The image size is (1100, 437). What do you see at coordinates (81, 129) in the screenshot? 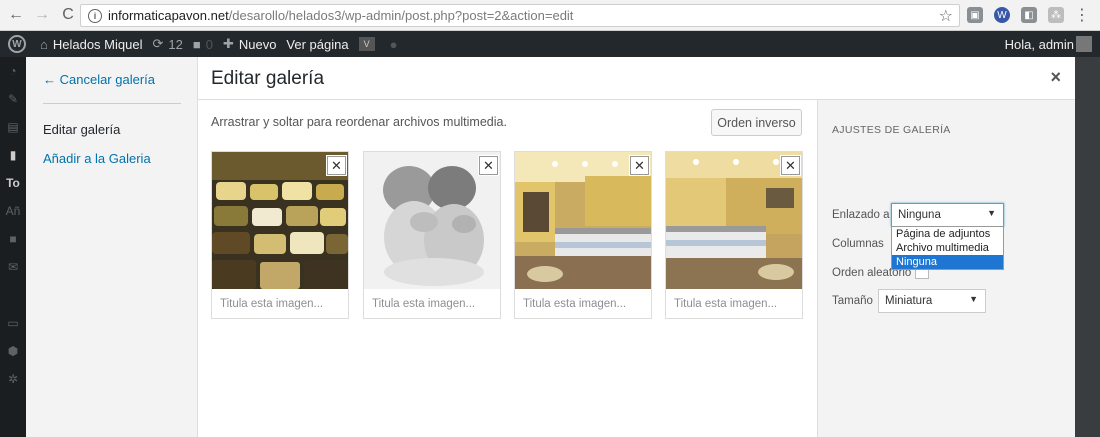
I see `edit-gallery-menu-item: Editar galería` at bounding box center [81, 129].